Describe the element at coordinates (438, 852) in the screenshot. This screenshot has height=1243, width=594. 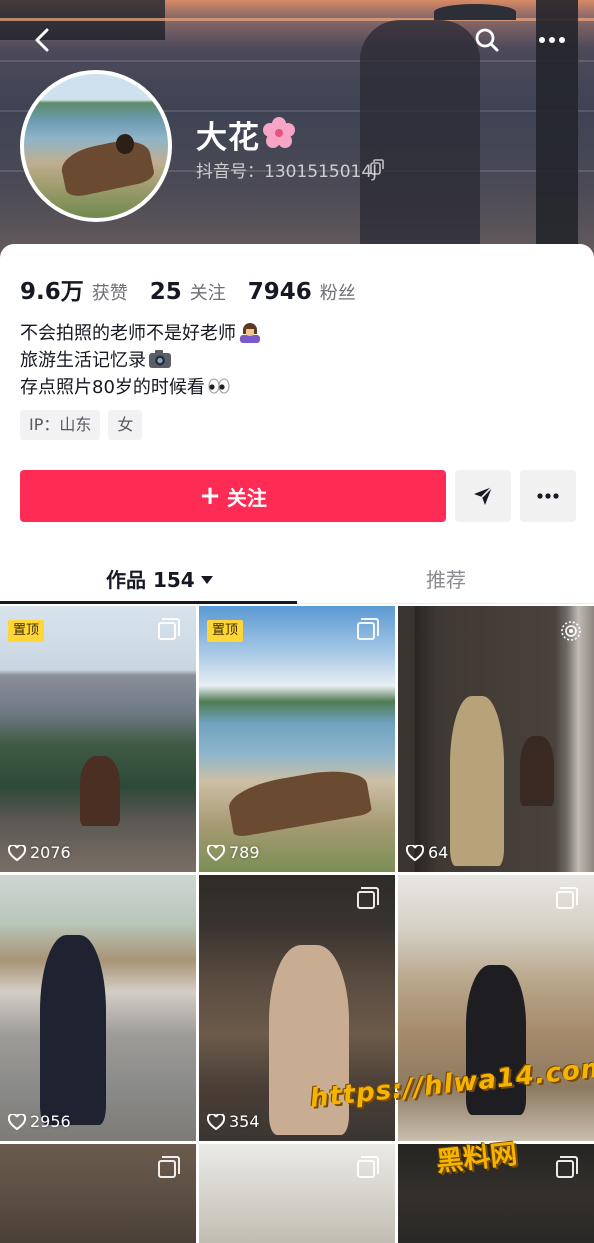
I see `like-count-value: 64` at that location.